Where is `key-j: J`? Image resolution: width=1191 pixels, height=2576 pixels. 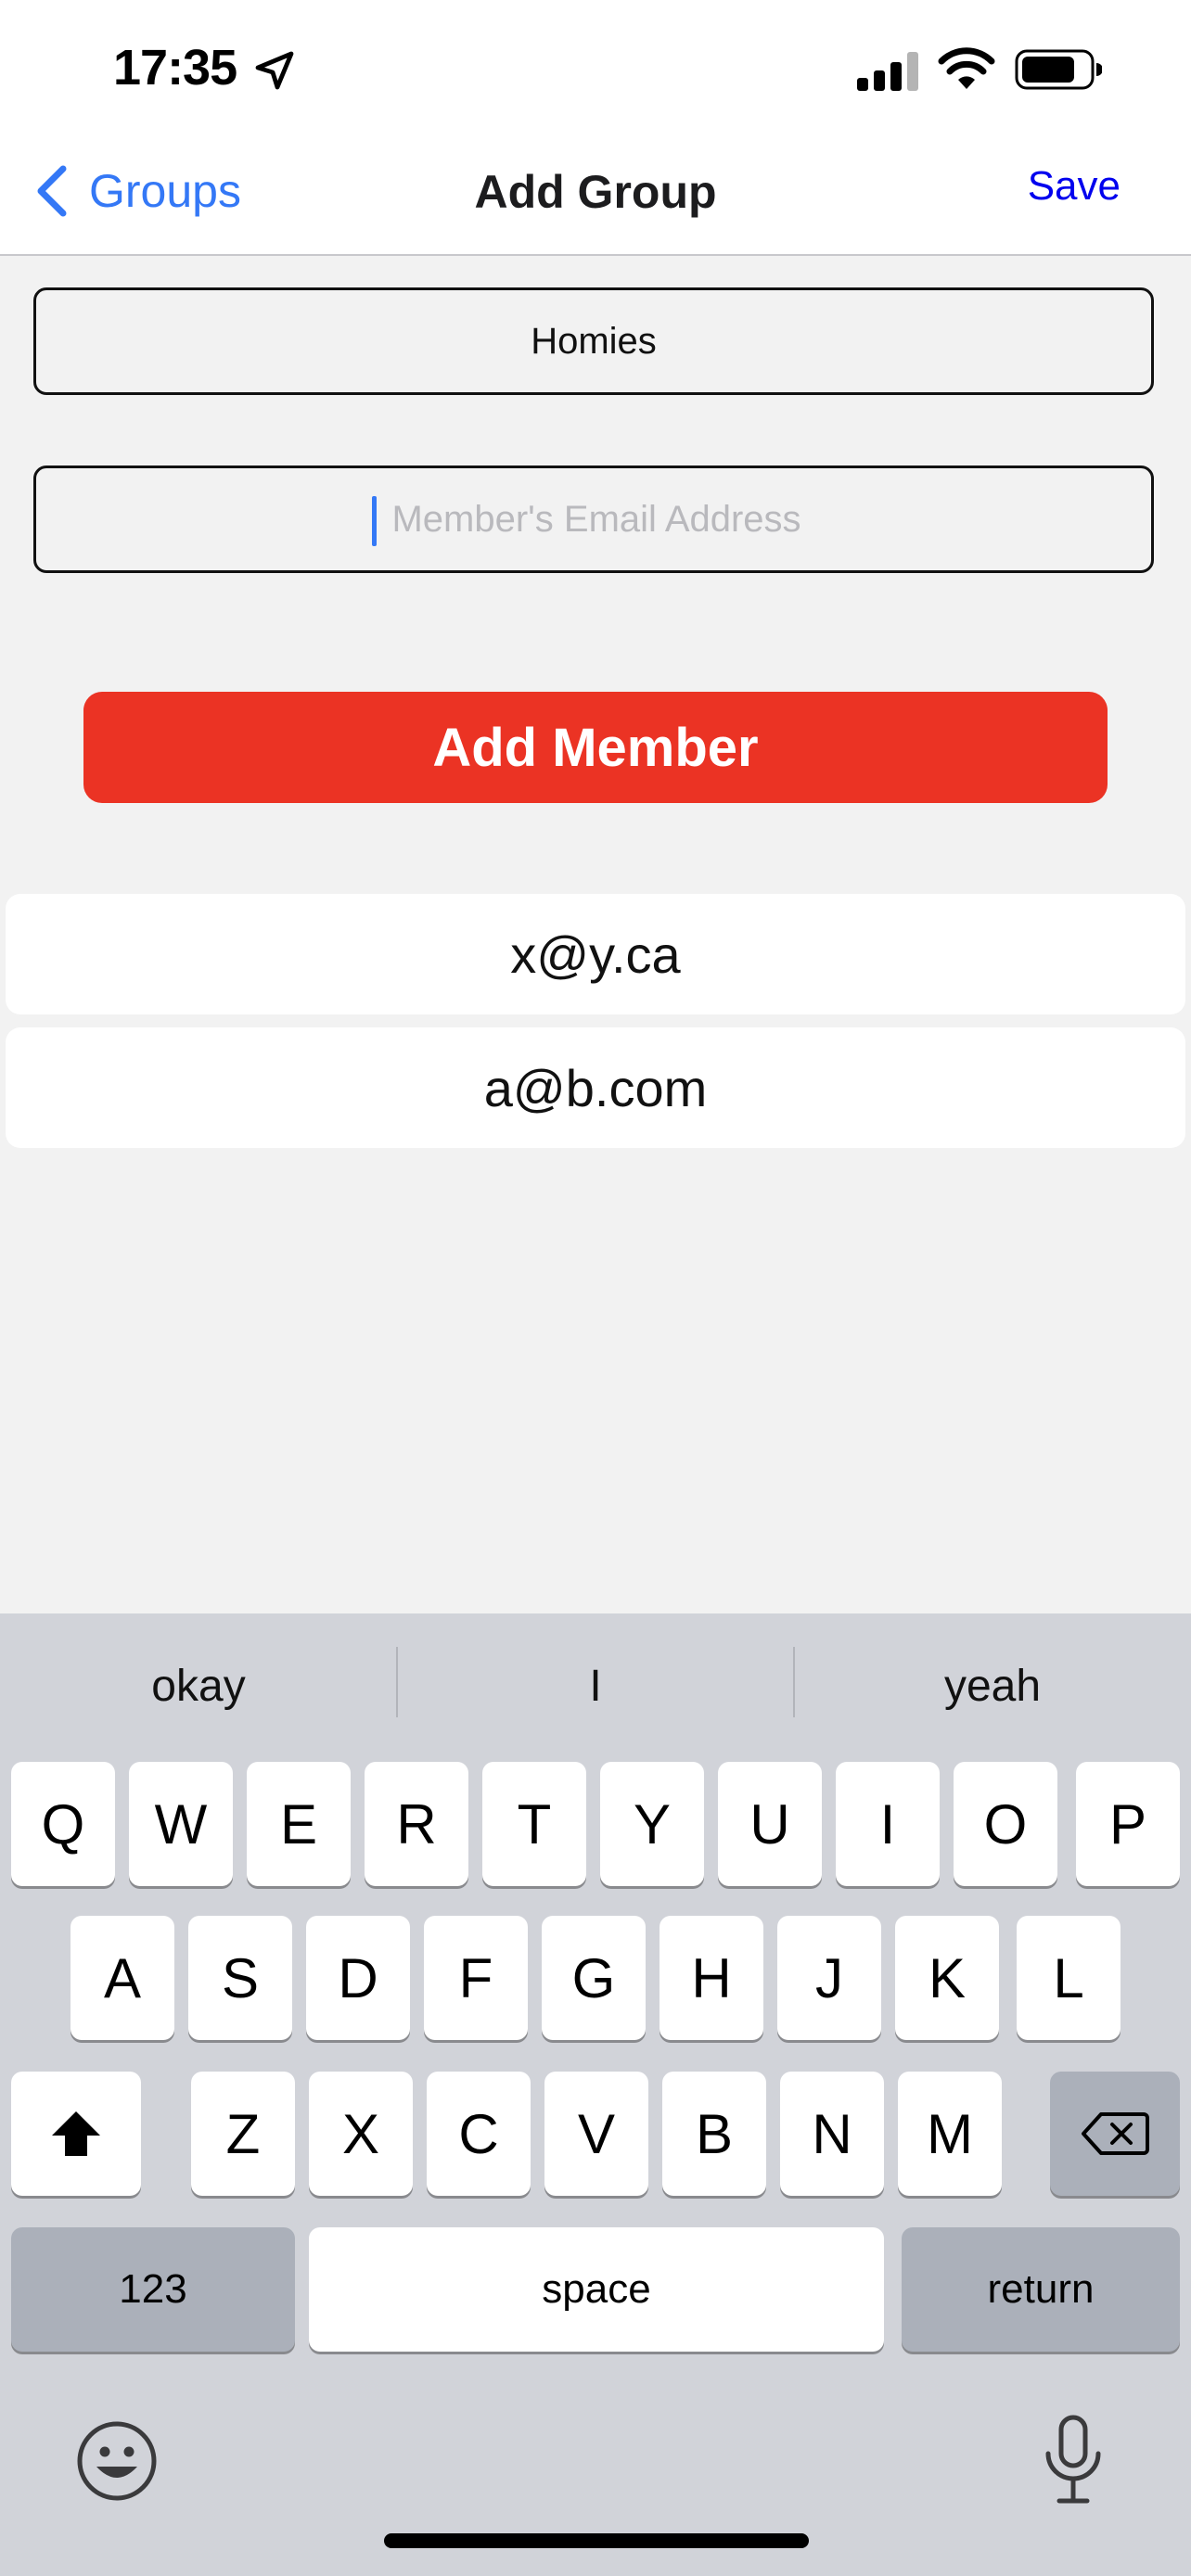
key-j: J is located at coordinates (829, 1978).